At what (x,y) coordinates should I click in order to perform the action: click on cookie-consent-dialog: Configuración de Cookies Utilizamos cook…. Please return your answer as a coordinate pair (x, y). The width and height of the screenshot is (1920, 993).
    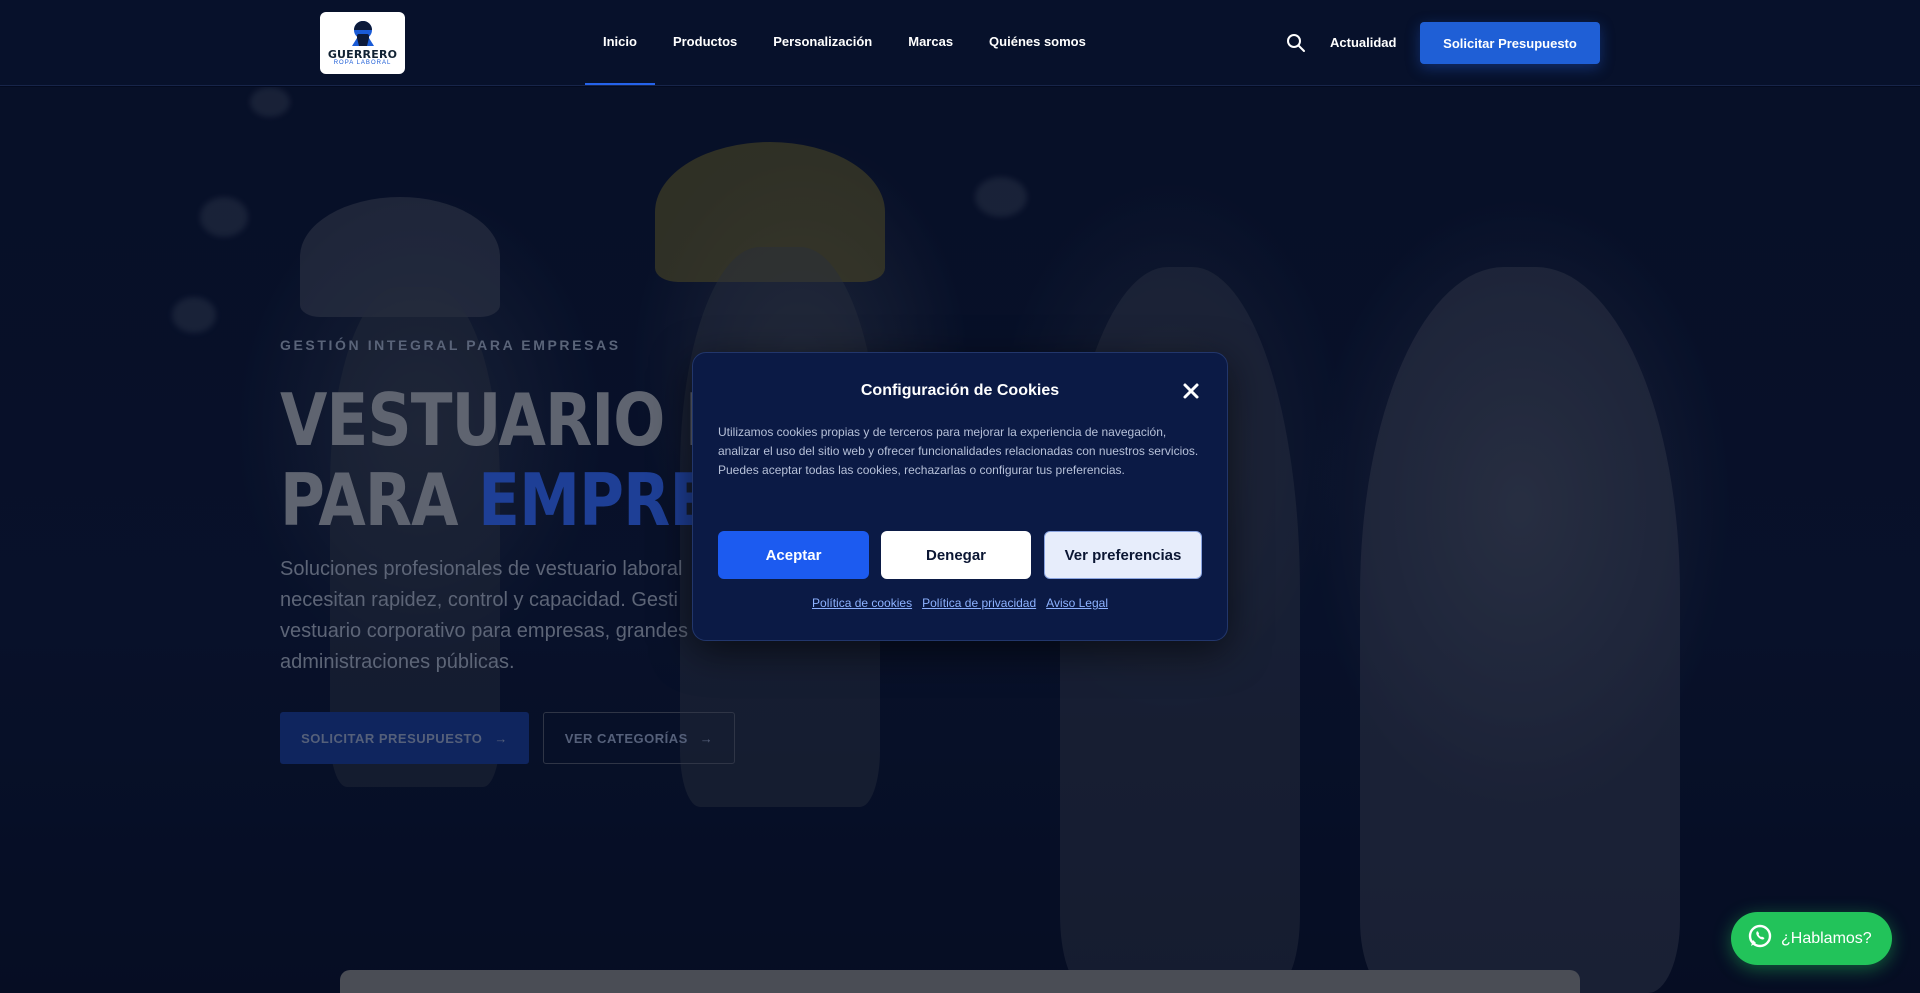
    Looking at the image, I should click on (960, 496).